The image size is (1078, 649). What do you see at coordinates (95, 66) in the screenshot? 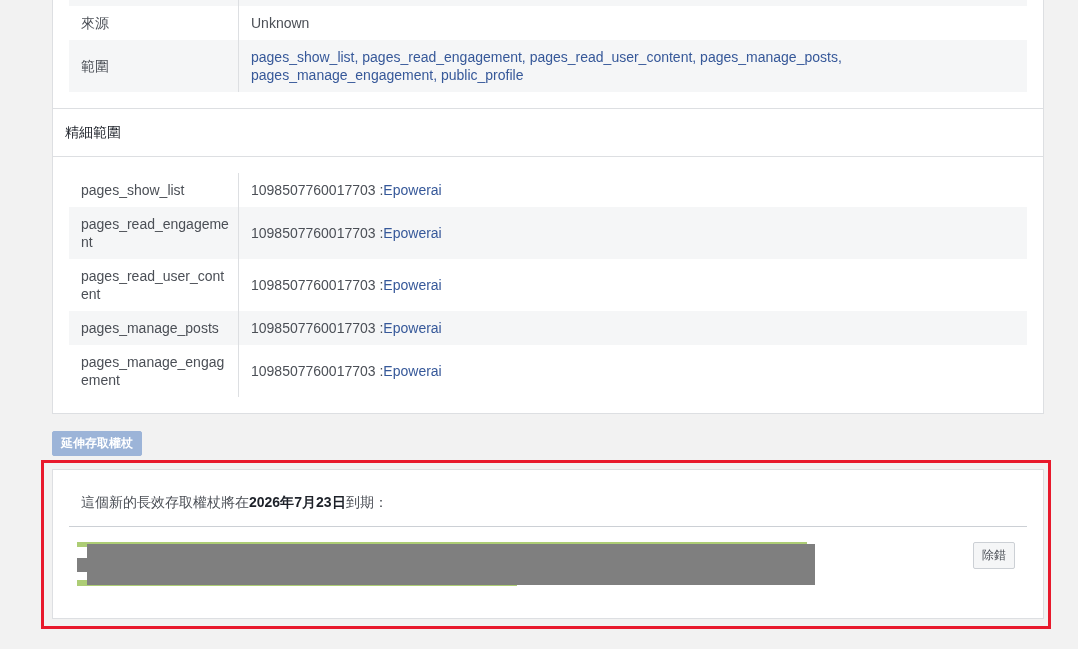
I see `field-label: 範圍` at bounding box center [95, 66].